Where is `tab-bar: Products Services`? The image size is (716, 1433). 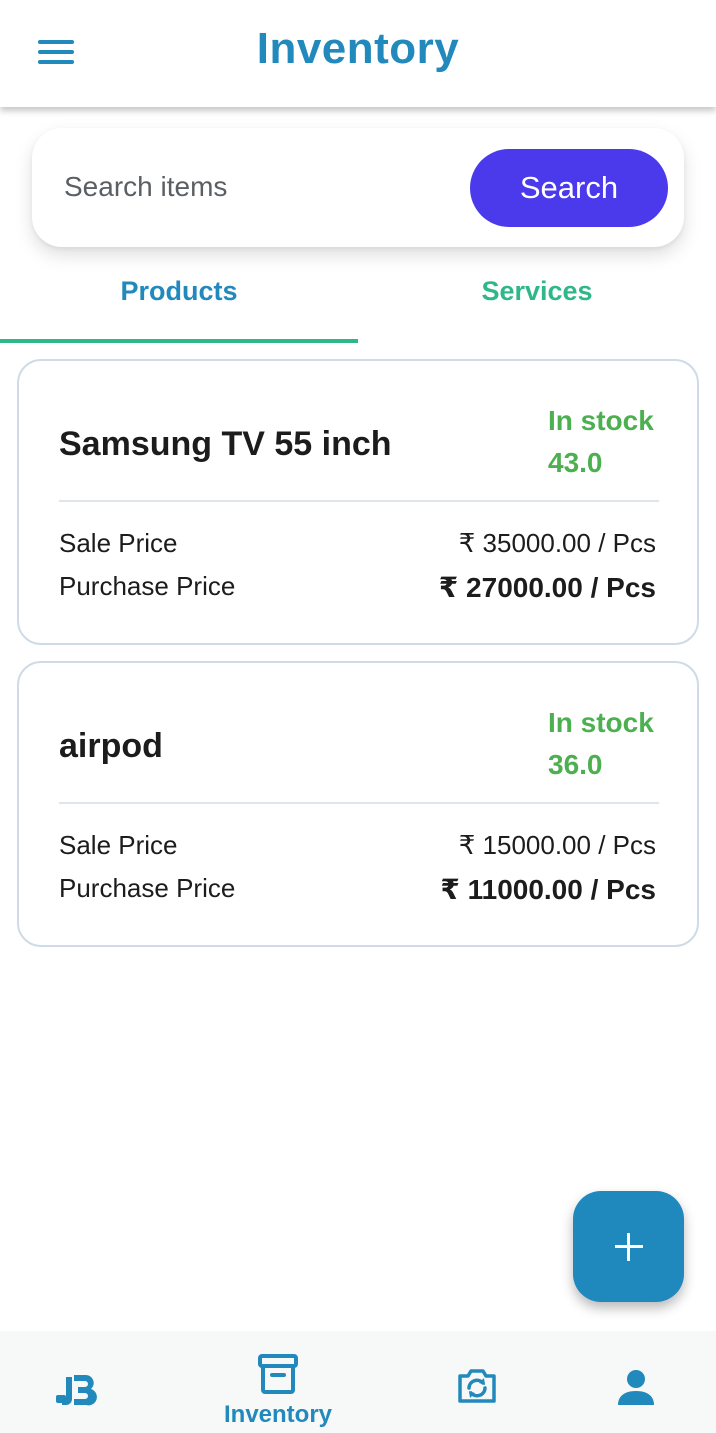
tab-bar: Products Services is located at coordinates (358, 300).